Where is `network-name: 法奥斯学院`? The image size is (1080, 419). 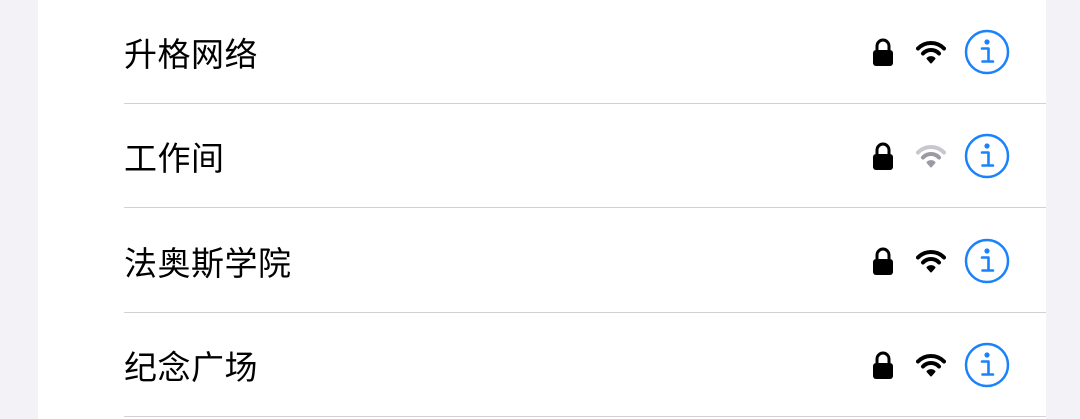 network-name: 法奥斯学院 is located at coordinates (208, 263).